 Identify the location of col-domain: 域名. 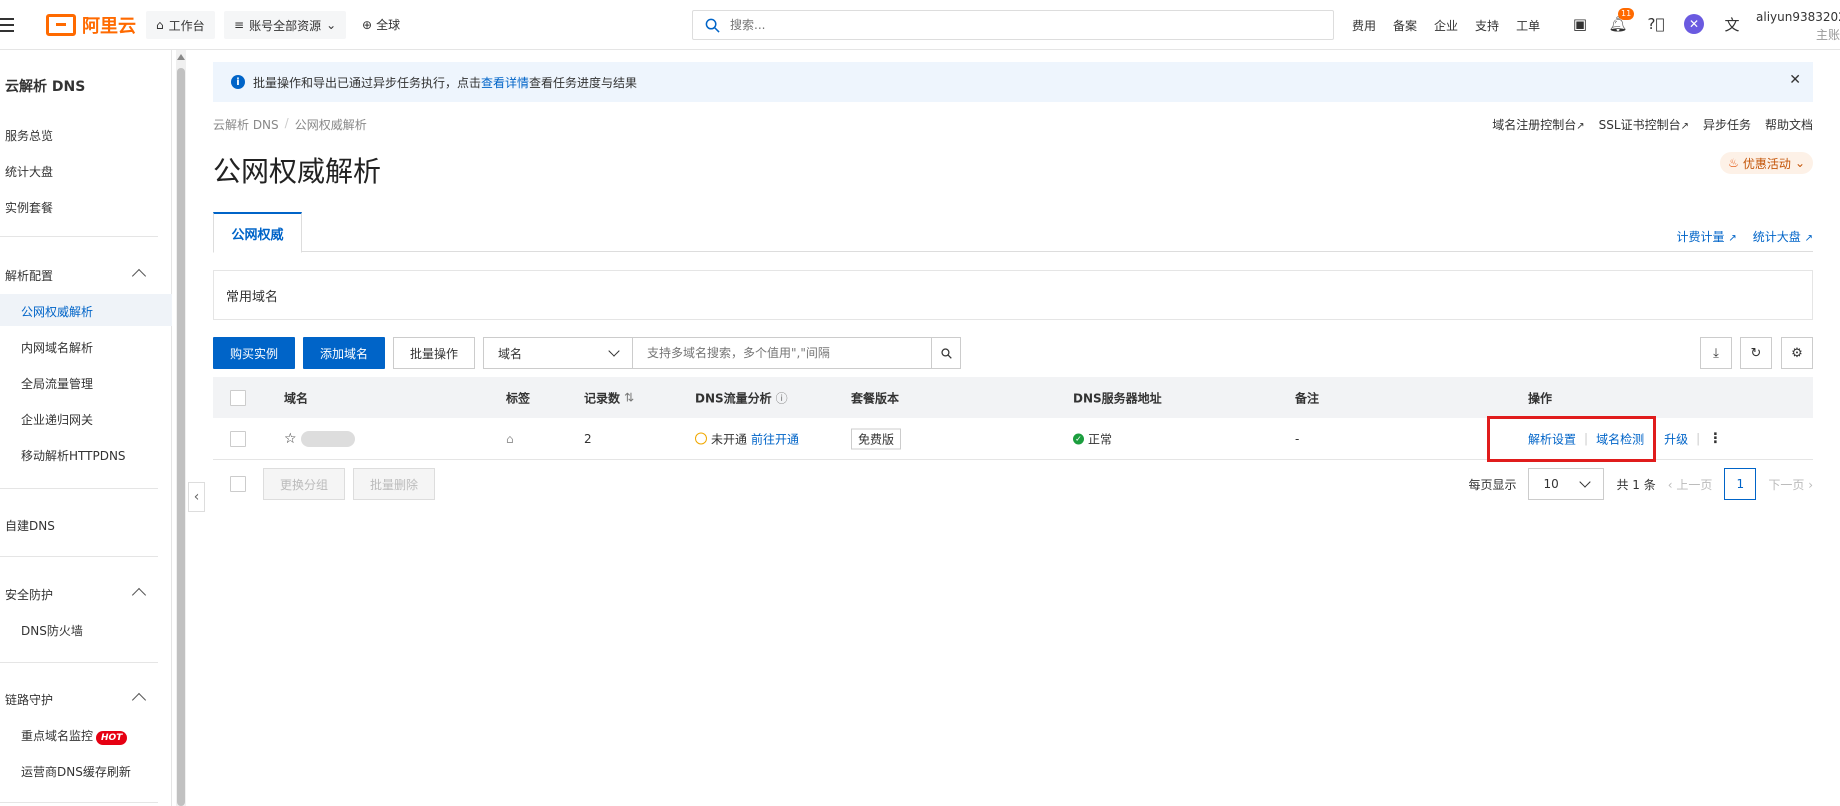
(296, 398).